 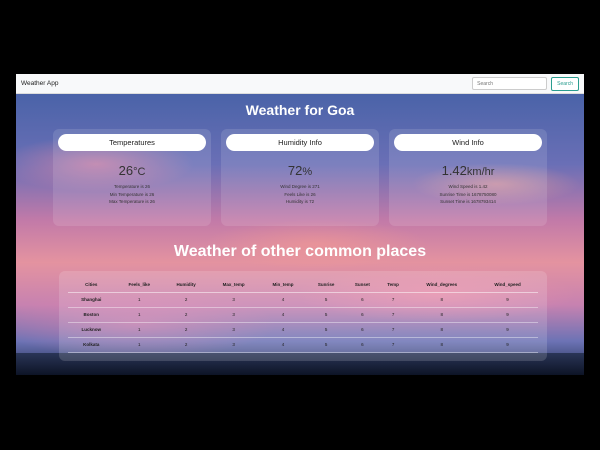 What do you see at coordinates (300, 84) in the screenshot?
I see `navbar: Weather App Search` at bounding box center [300, 84].